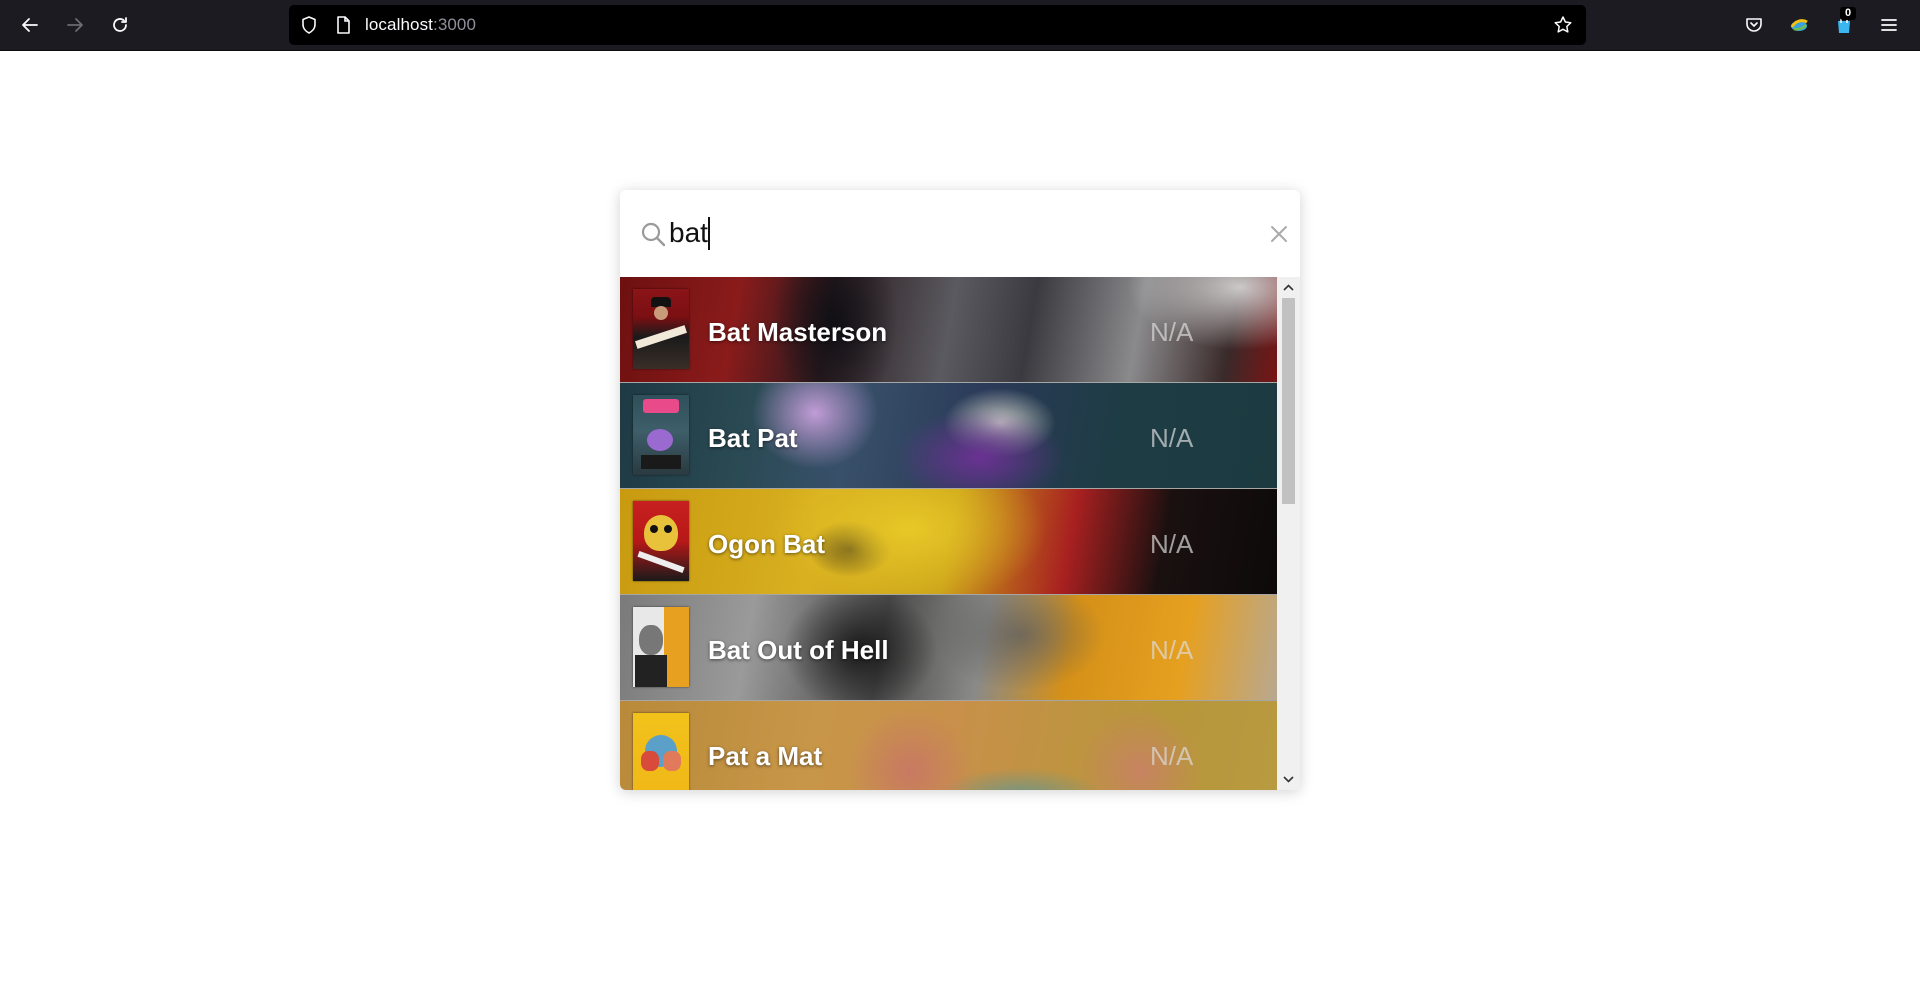 This screenshot has width=1920, height=983. I want to click on list-item: Ogon Bat N/A, so click(948, 542).